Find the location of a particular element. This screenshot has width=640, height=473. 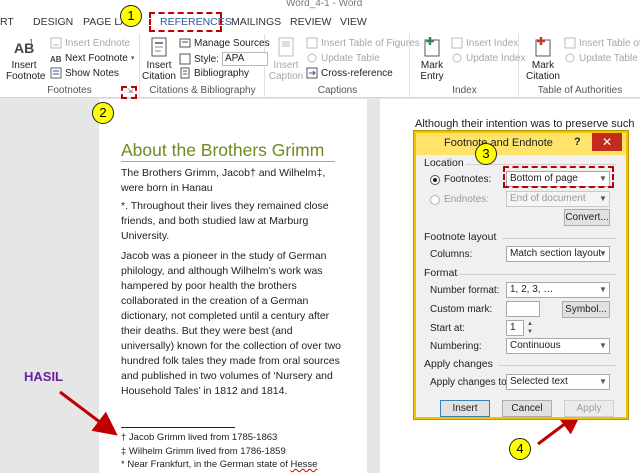

svg-text: 1 is located at coordinates (31, 42).